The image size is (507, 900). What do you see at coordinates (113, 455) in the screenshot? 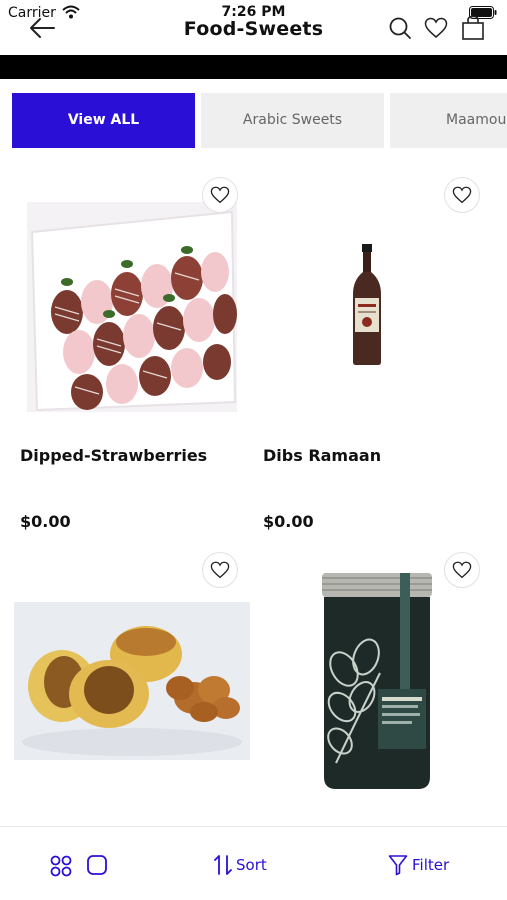
I see `product-name: Dipped-Strawberries` at bounding box center [113, 455].